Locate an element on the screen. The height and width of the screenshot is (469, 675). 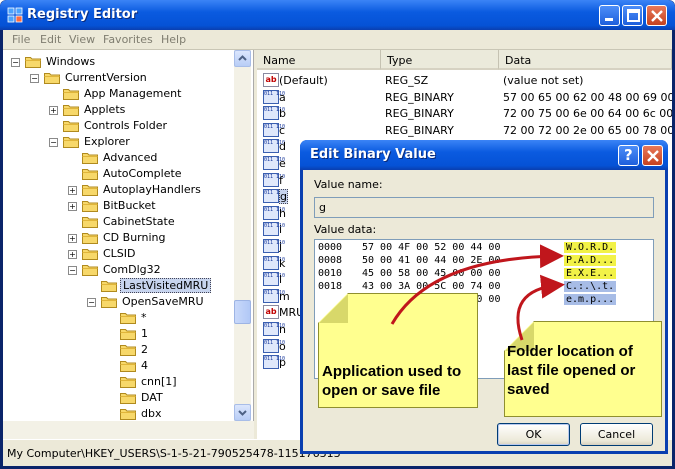
annotation-arrows is located at coordinates (477, 292).